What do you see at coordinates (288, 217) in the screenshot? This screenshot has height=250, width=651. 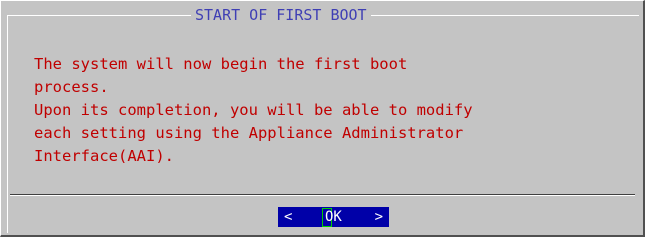 I see `ok-button-left-bracket: <` at bounding box center [288, 217].